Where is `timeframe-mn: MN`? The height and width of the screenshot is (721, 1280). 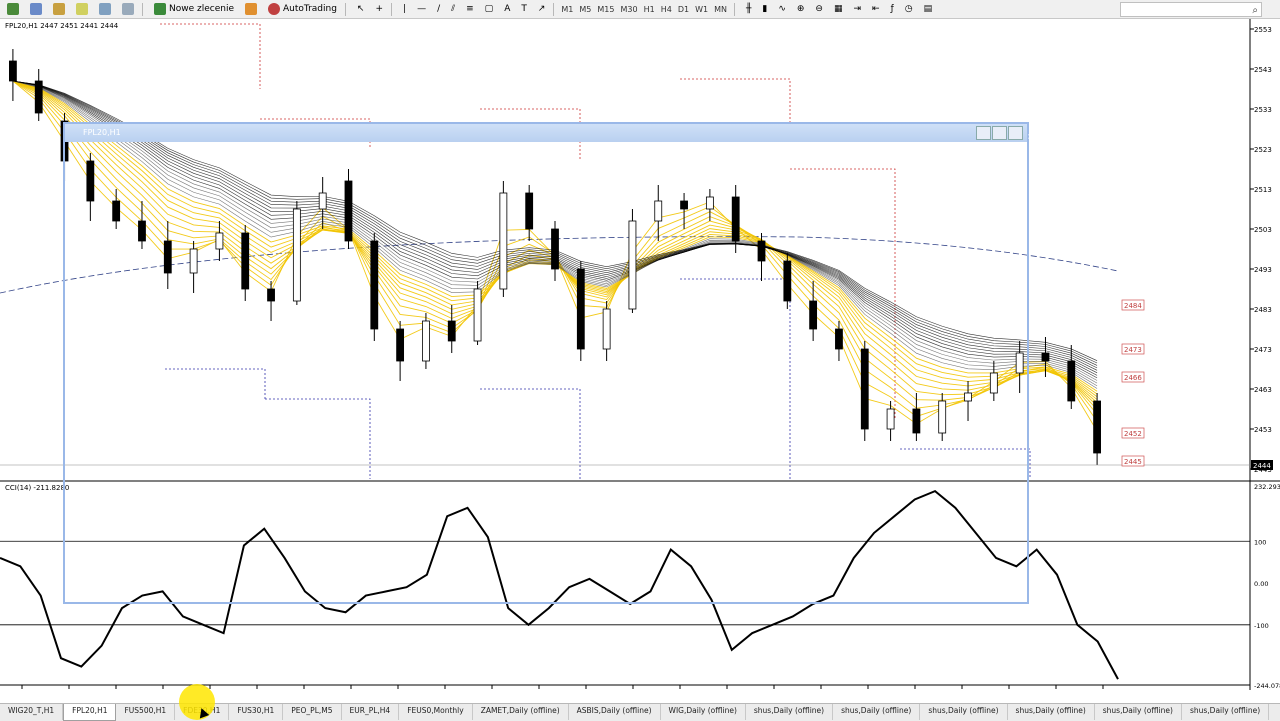 timeframe-mn: MN is located at coordinates (720, 9).